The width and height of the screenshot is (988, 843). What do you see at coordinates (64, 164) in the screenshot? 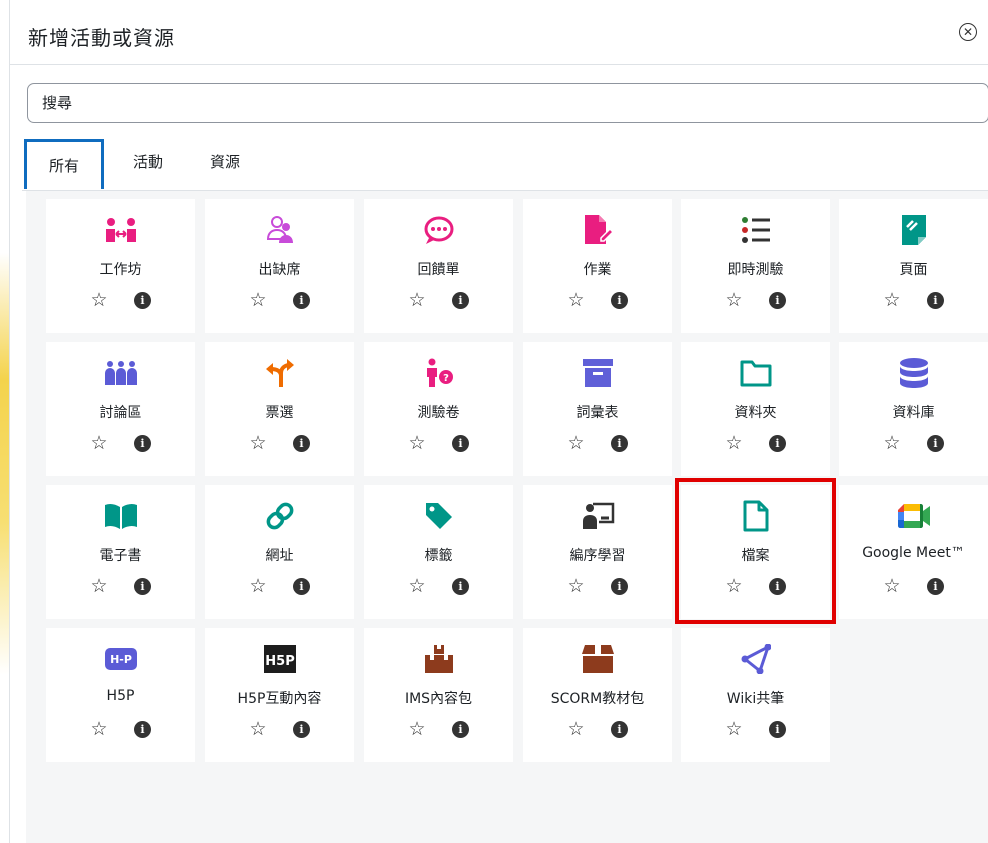
I see `tab-all: 所有` at bounding box center [64, 164].